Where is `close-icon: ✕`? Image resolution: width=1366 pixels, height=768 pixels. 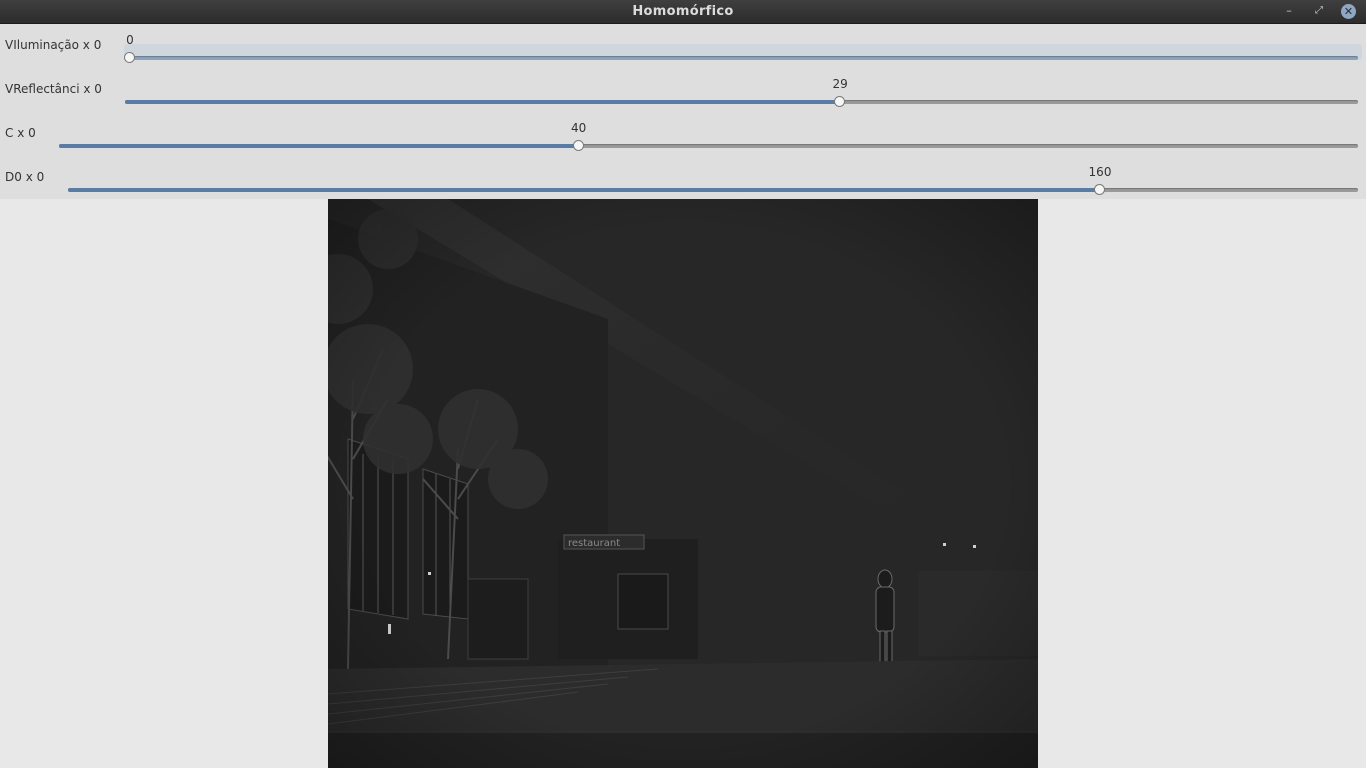
close-icon: ✕ is located at coordinates (1348, 11).